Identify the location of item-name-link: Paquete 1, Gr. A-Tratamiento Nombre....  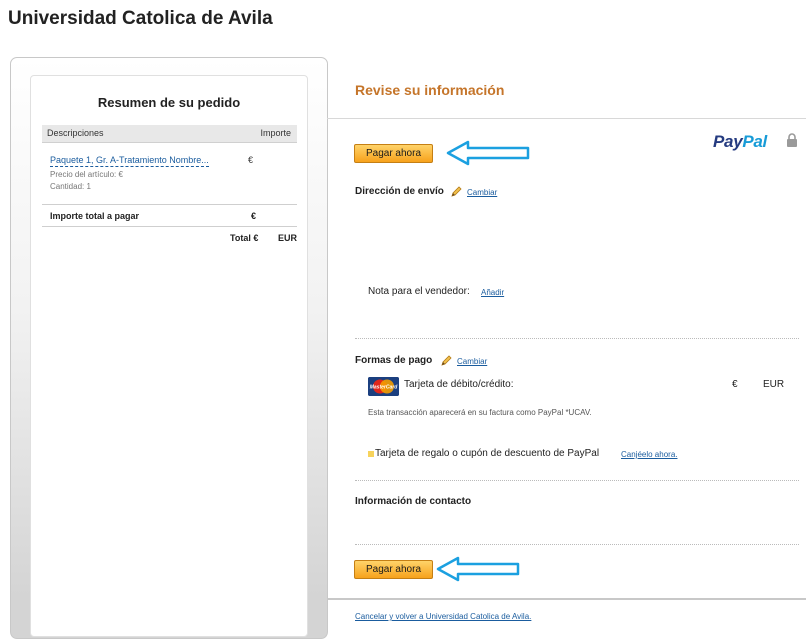
(129, 161).